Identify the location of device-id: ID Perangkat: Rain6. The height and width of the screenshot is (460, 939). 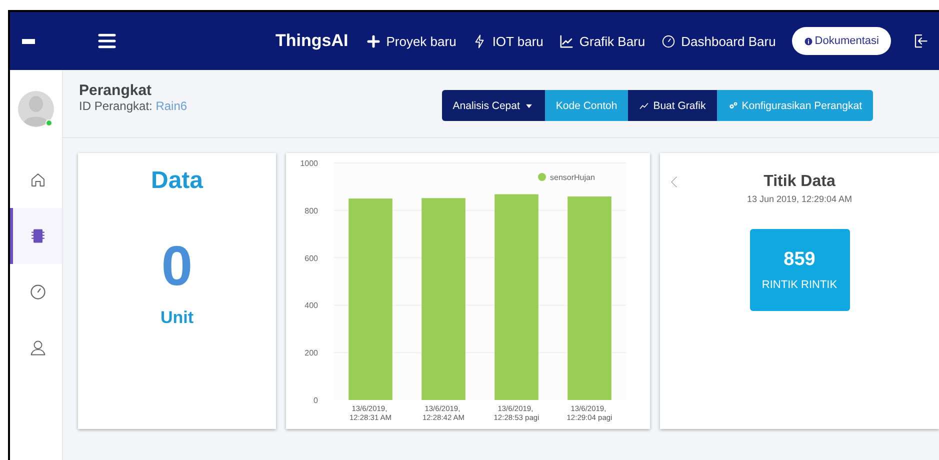
(133, 106).